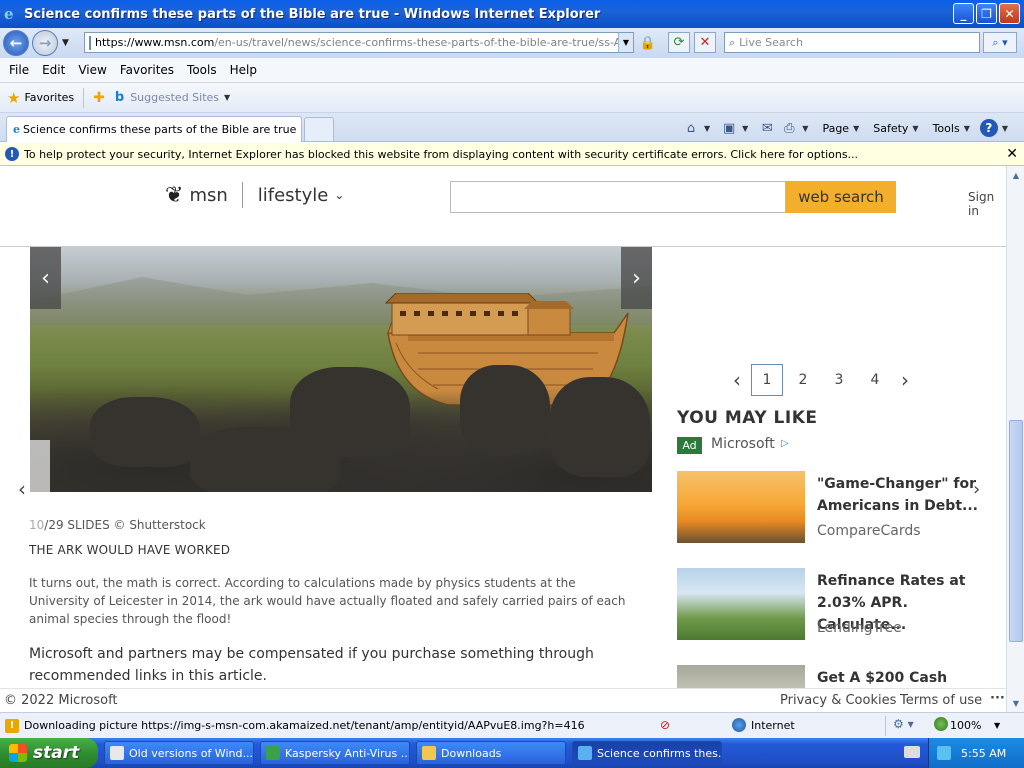  Describe the element at coordinates (679, 42) in the screenshot. I see `refresh-button: ⟳` at that location.